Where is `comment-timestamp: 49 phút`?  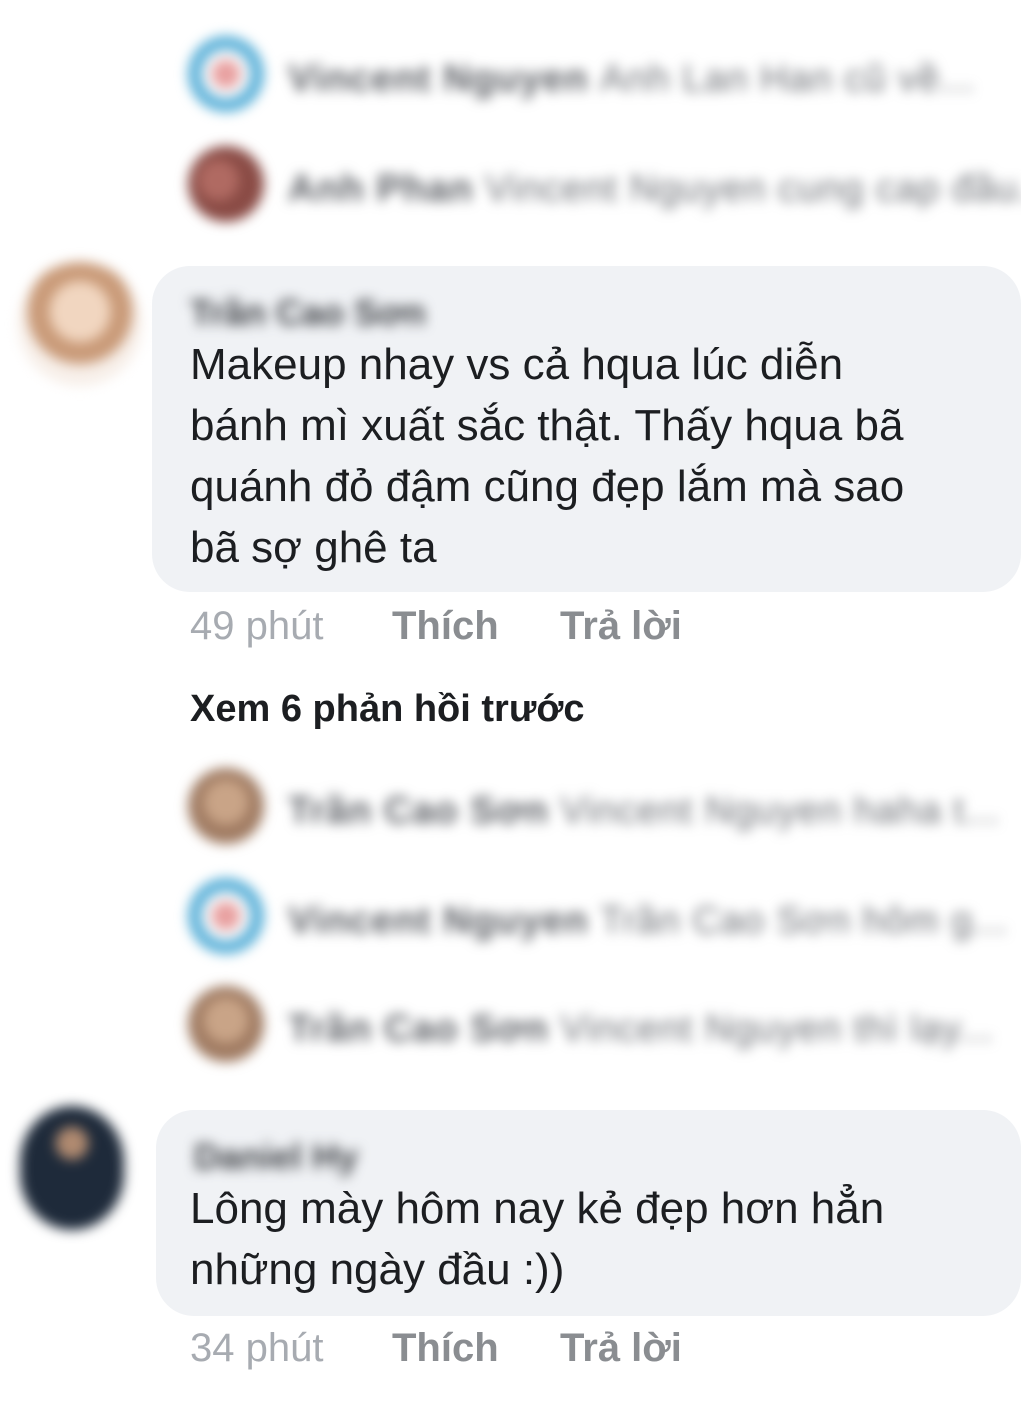 comment-timestamp: 49 phút is located at coordinates (256, 626).